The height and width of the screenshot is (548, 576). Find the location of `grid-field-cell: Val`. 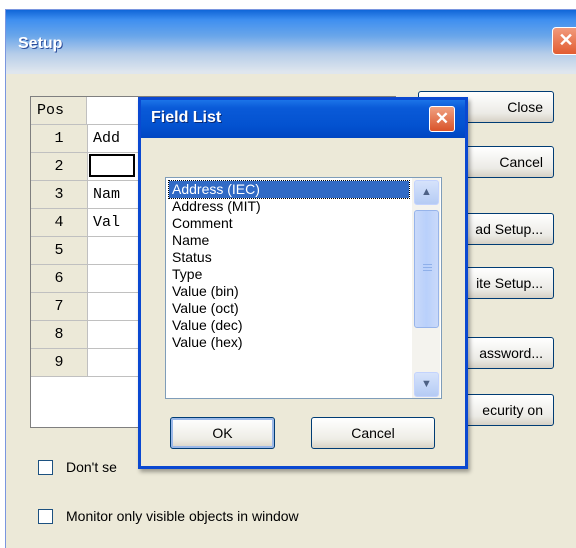

grid-field-cell: Val is located at coordinates (106, 222).